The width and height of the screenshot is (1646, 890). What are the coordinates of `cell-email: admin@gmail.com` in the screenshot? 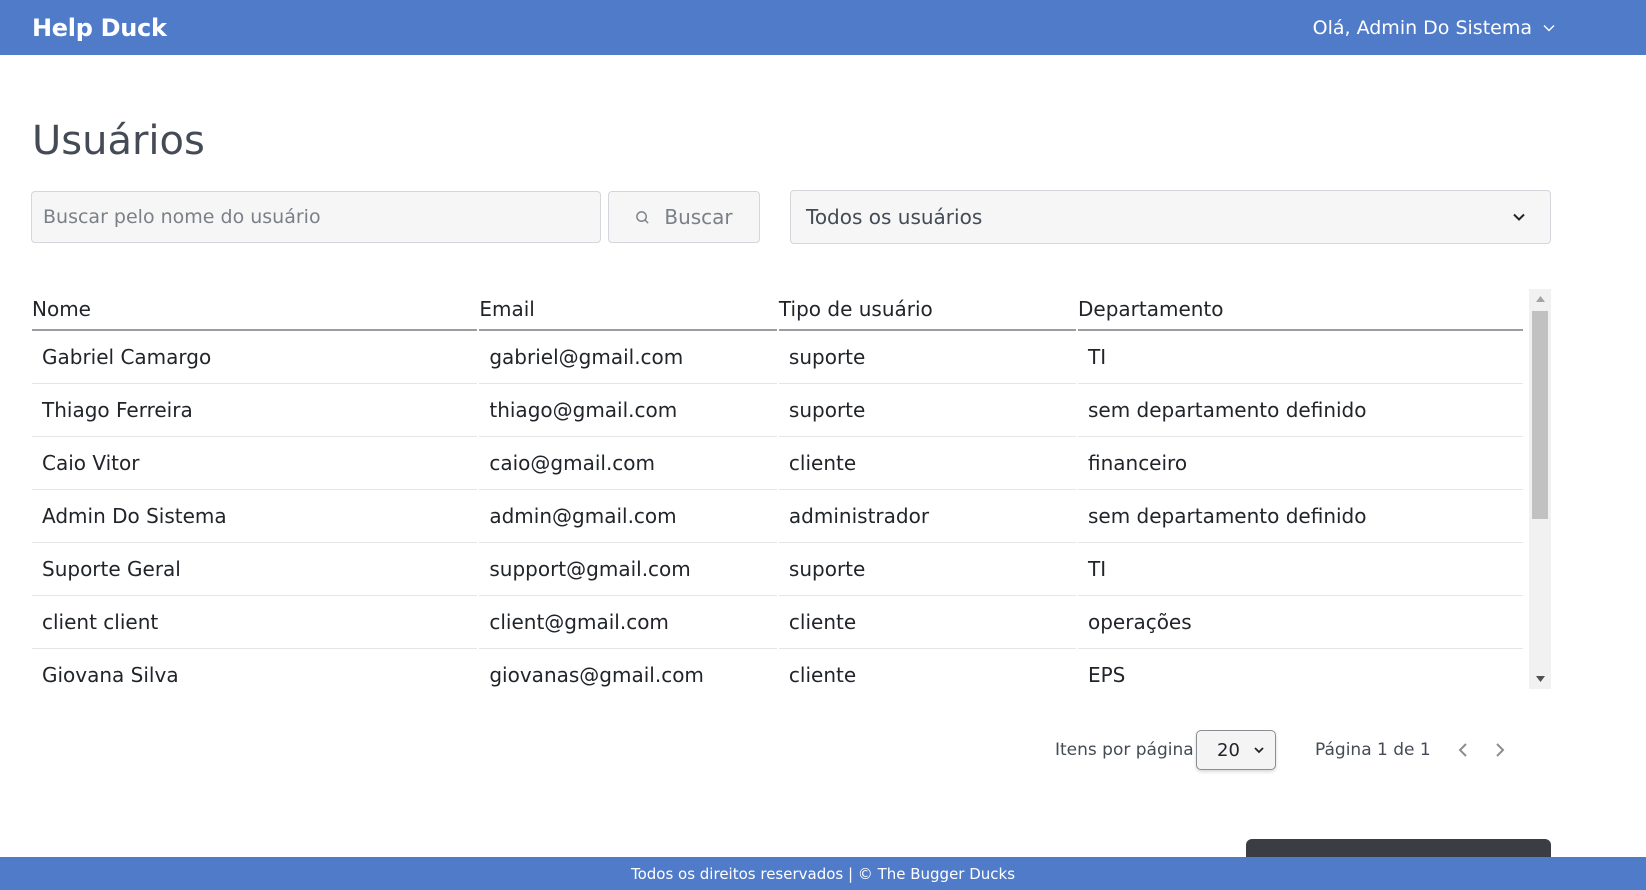 It's located at (628, 516).